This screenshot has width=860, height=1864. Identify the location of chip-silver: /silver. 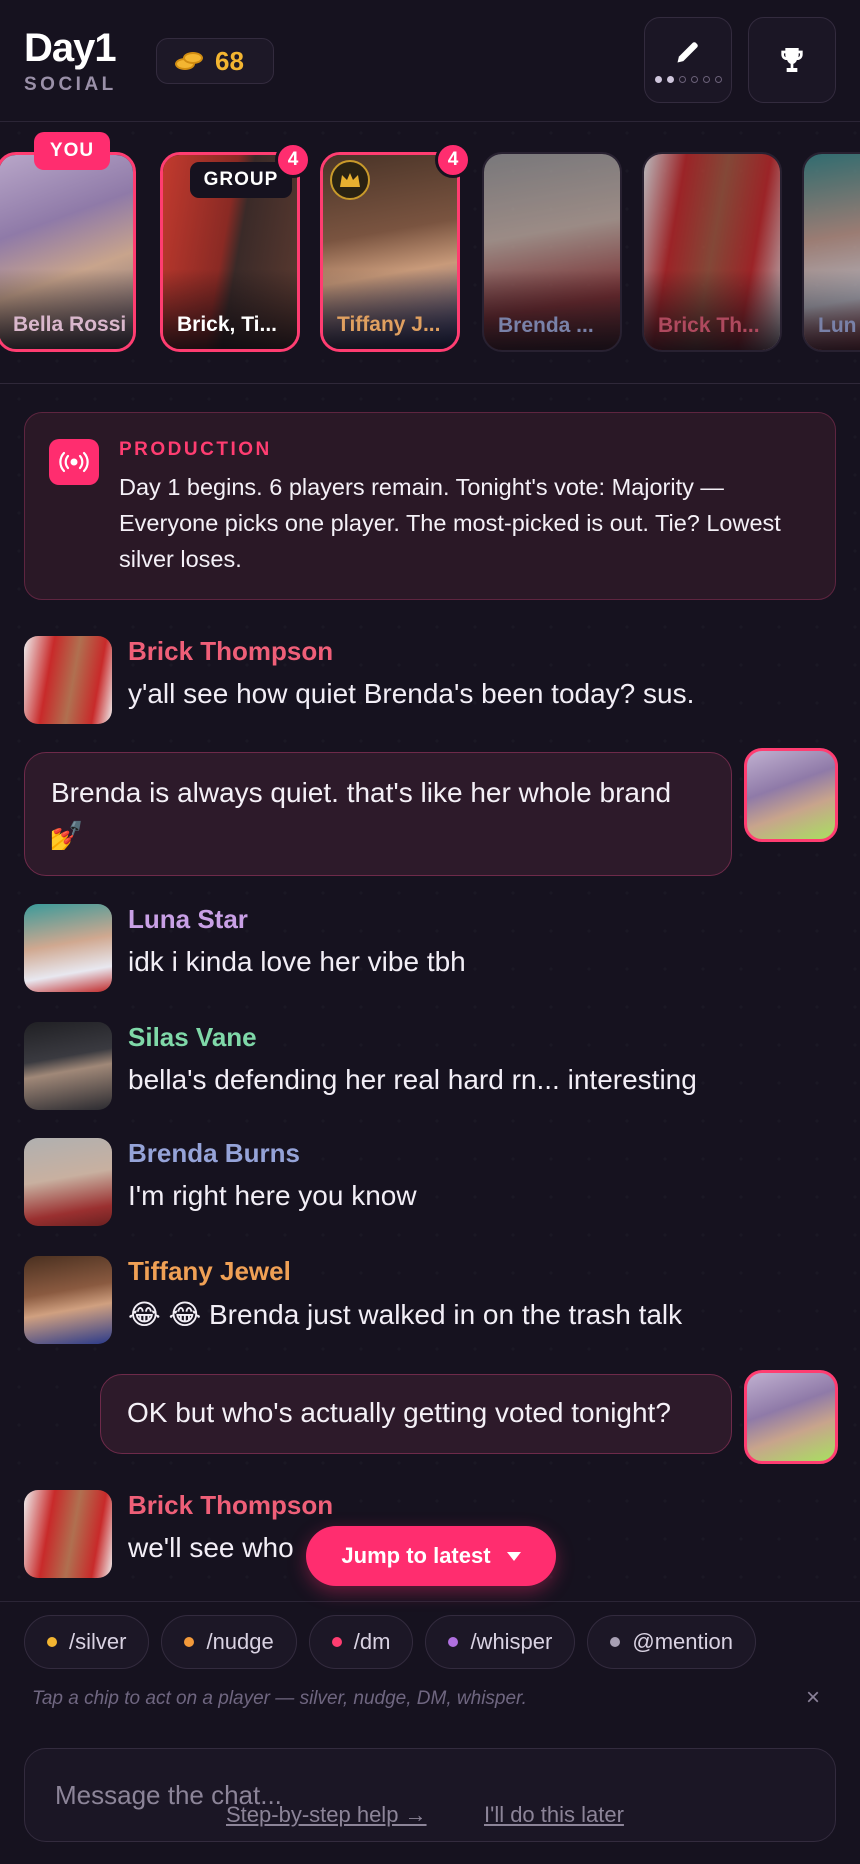
(87, 1642).